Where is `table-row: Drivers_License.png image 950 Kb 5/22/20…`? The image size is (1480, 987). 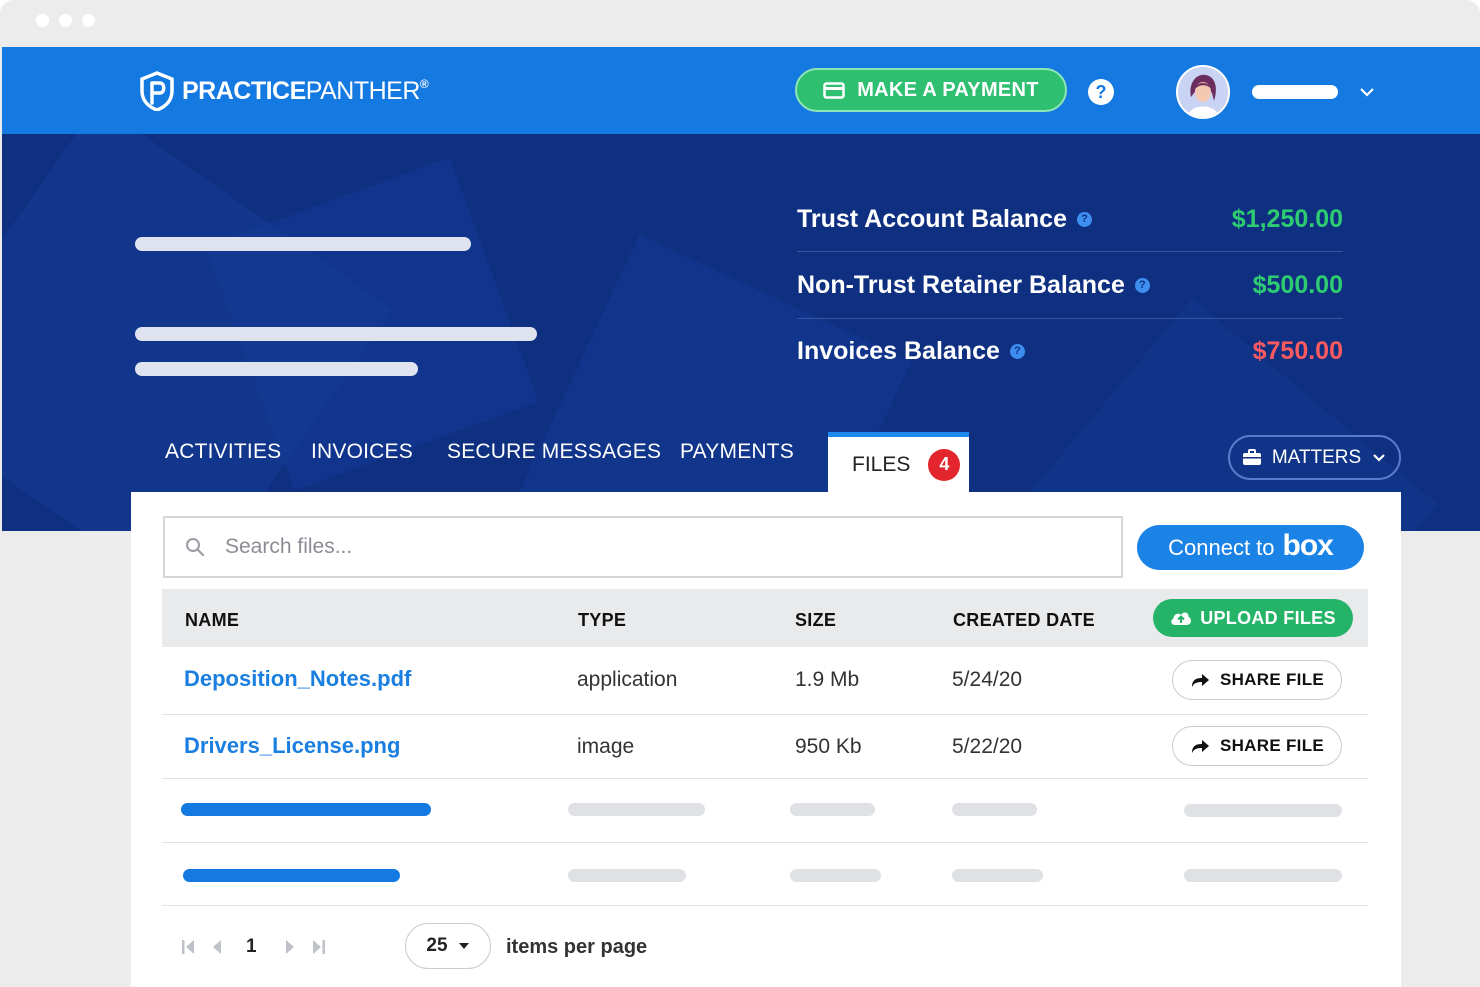
table-row: Drivers_License.png image 950 Kb 5/22/20… is located at coordinates (765, 747).